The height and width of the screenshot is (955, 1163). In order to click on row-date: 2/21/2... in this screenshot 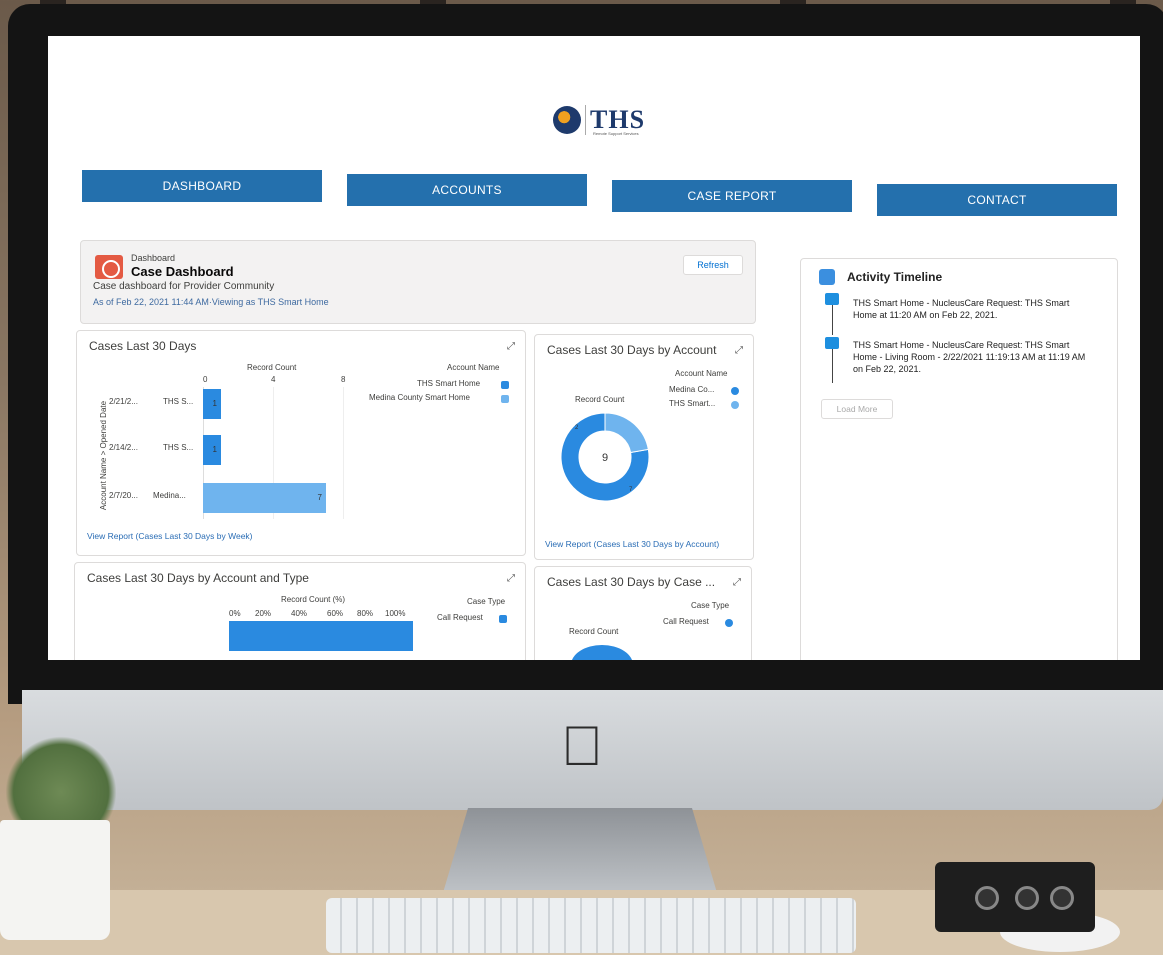, I will do `click(123, 401)`.